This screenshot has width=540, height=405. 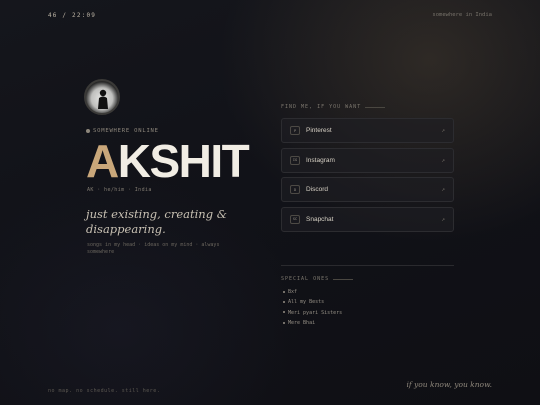 I want to click on status-text: SOMEWHERE ONLINE, so click(x=126, y=131).